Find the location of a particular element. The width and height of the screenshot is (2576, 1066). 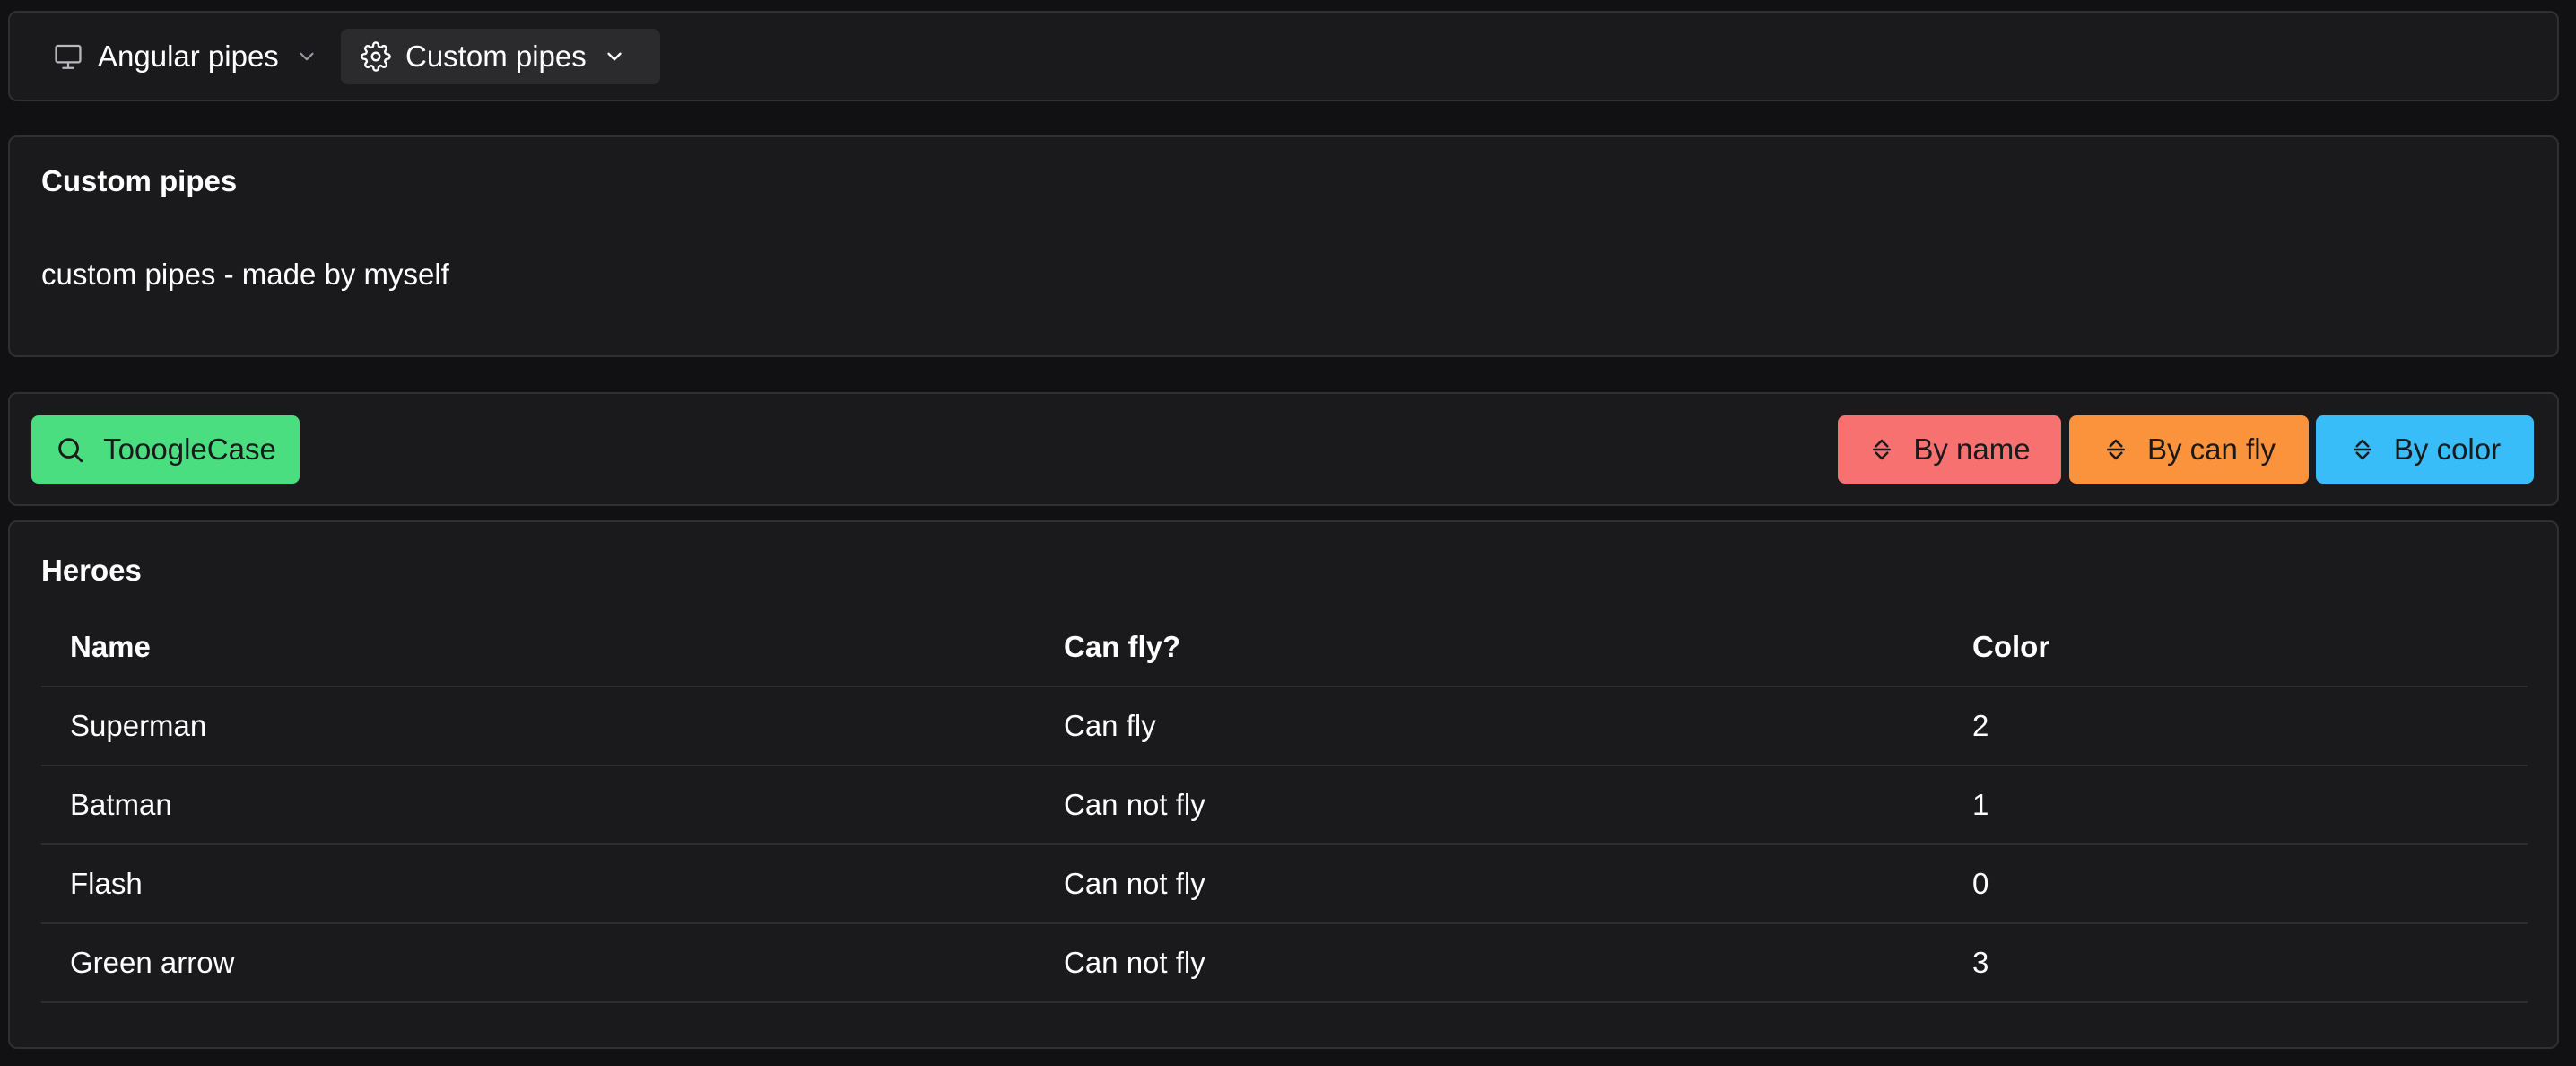

nav-angular-pipes-dropdown: Angular pipes is located at coordinates (193, 56).